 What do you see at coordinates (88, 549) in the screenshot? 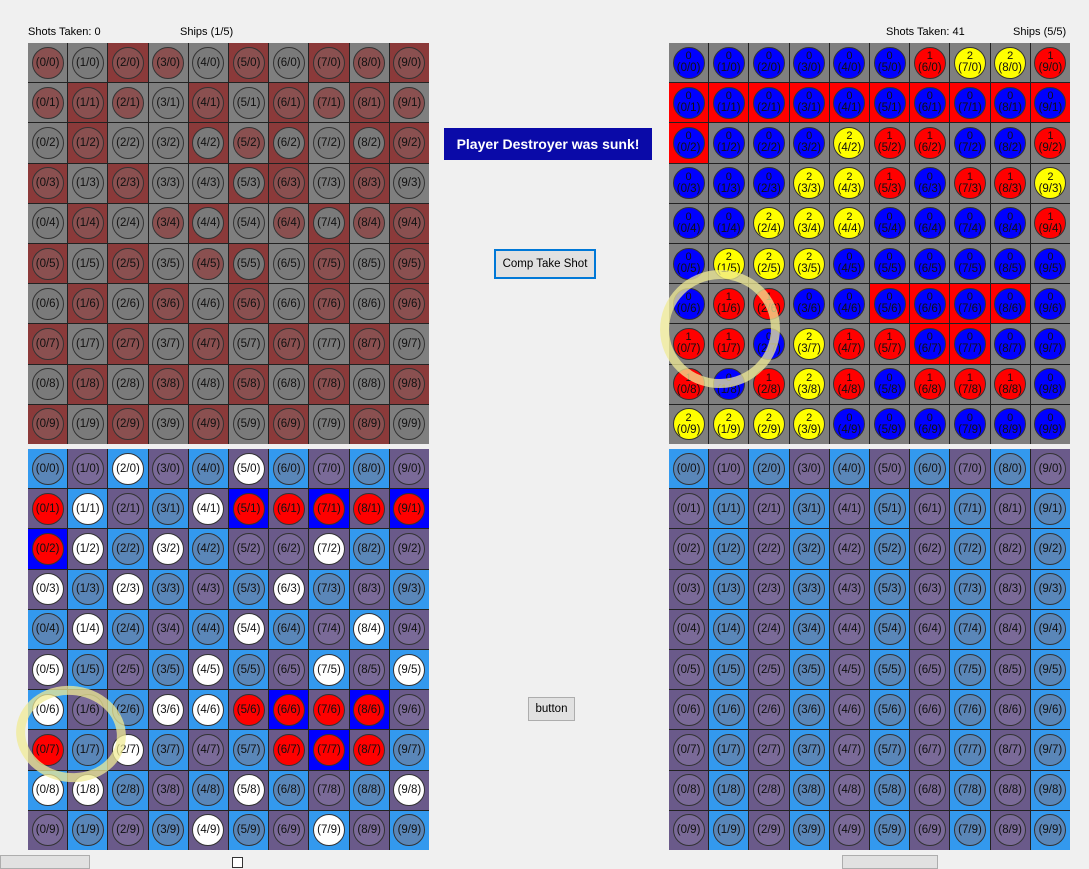
I see `board-cell: (1/2)` at bounding box center [88, 549].